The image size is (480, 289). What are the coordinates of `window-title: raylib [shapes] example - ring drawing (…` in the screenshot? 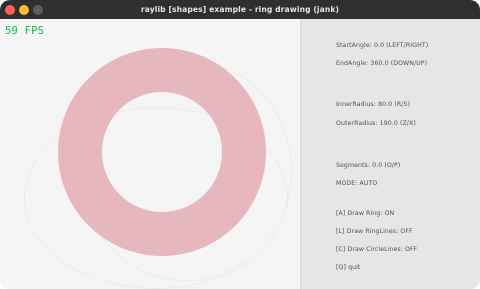 It's located at (240, 9).